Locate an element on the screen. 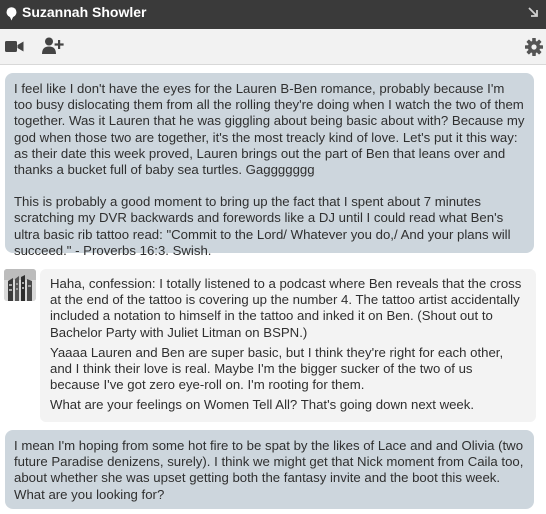 The height and width of the screenshot is (514, 546). video-camera-icon is located at coordinates (14, 46).